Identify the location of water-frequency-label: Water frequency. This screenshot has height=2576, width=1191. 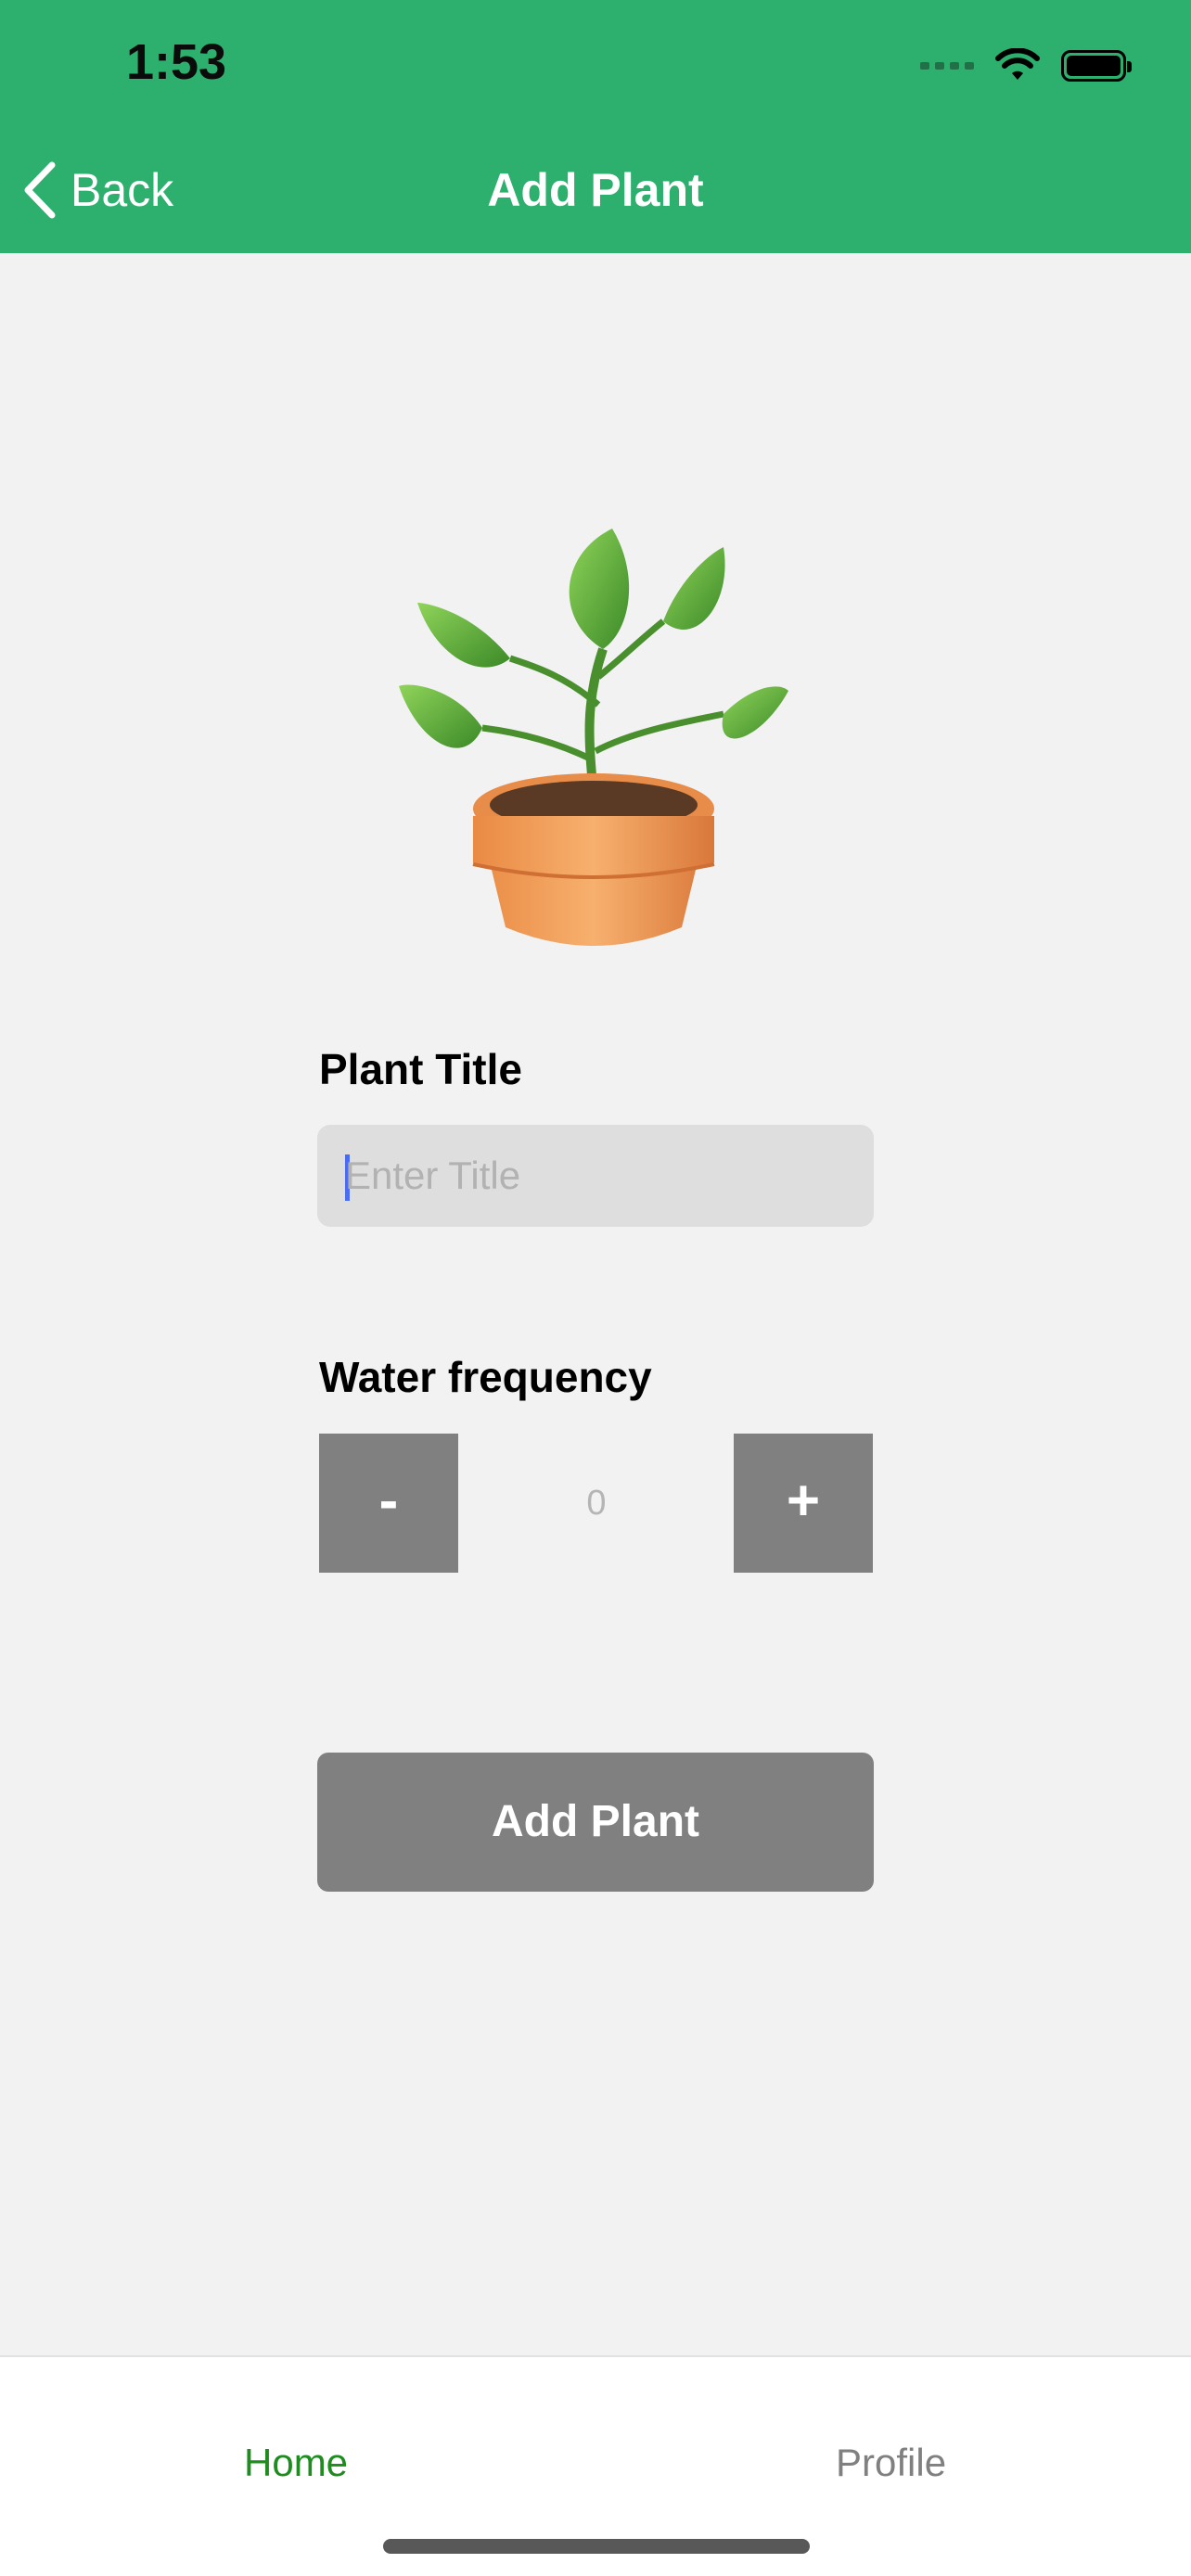
(486, 1377).